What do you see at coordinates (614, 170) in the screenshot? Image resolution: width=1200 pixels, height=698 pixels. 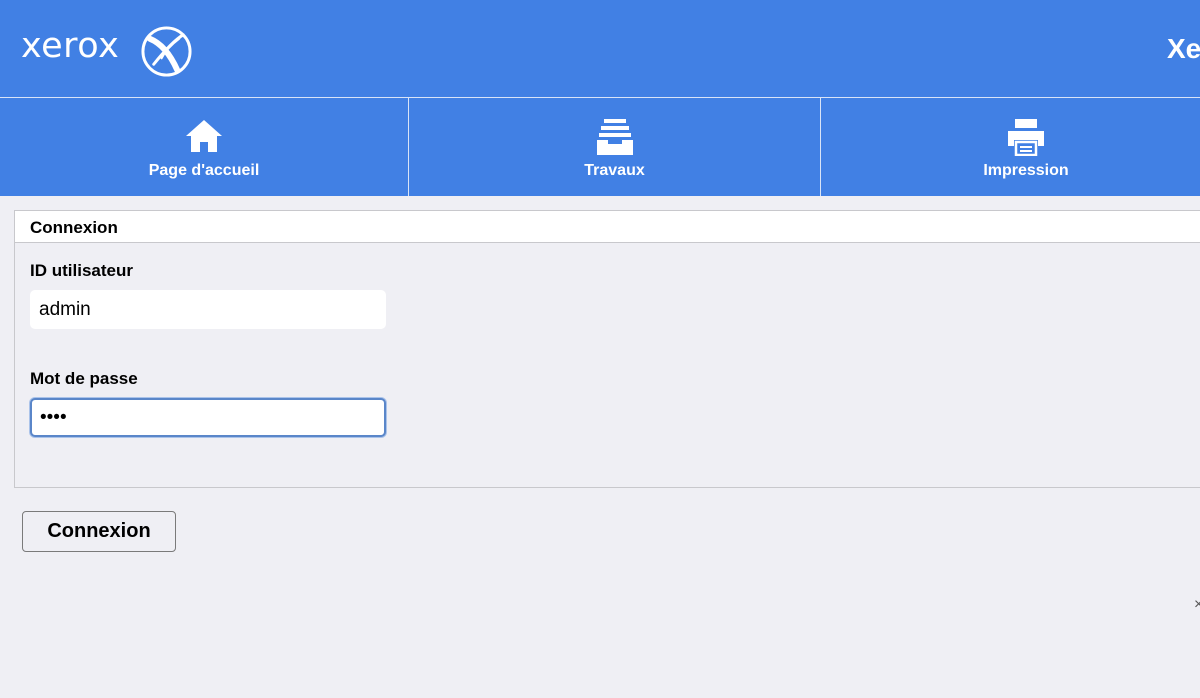 I see `tab-jobs-label: Travaux` at bounding box center [614, 170].